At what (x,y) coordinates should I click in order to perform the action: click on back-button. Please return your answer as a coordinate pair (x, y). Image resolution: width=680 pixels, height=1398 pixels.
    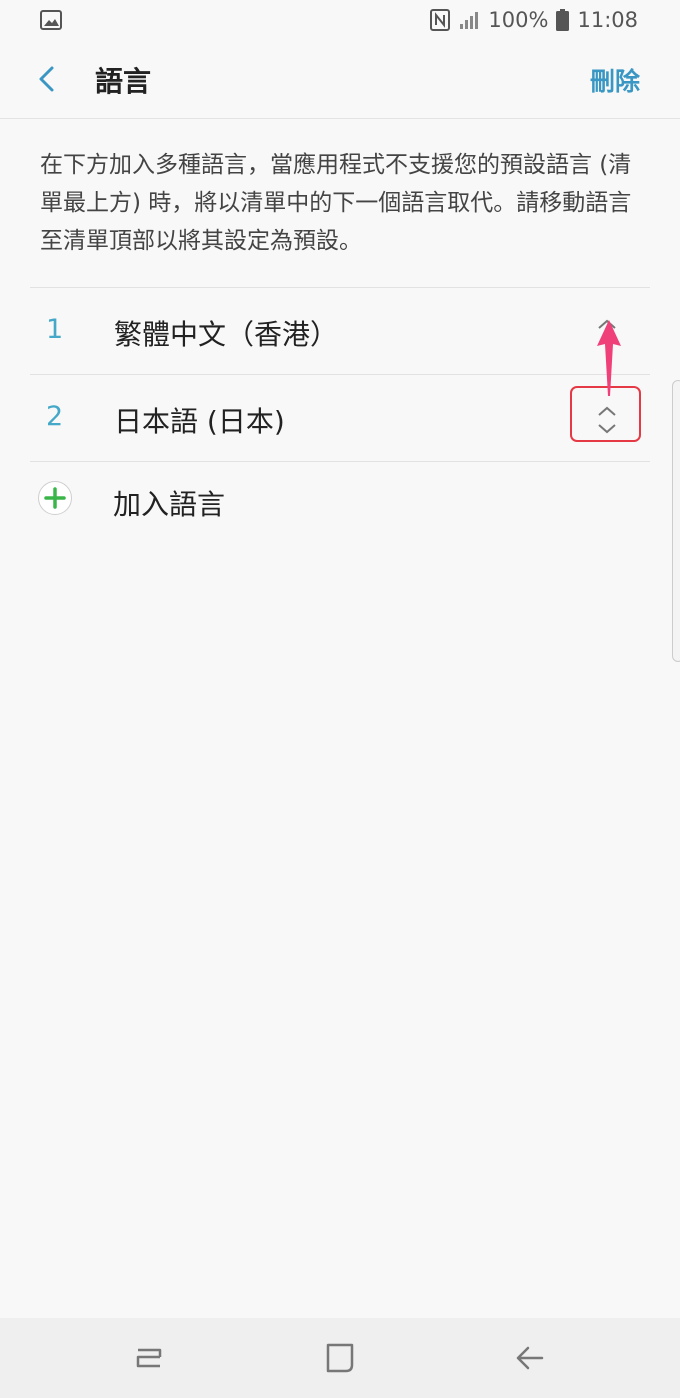
    Looking at the image, I should click on (47, 79).